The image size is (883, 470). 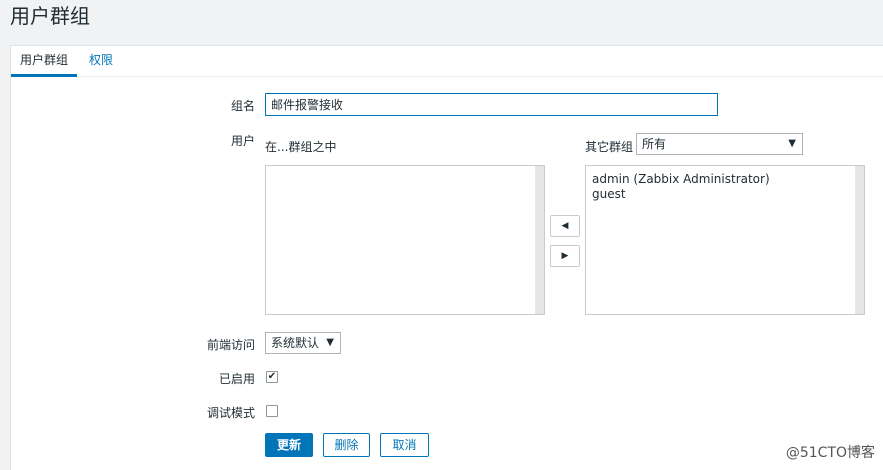 I want to click on debug-mode-label: 调试模式, so click(x=230, y=413).